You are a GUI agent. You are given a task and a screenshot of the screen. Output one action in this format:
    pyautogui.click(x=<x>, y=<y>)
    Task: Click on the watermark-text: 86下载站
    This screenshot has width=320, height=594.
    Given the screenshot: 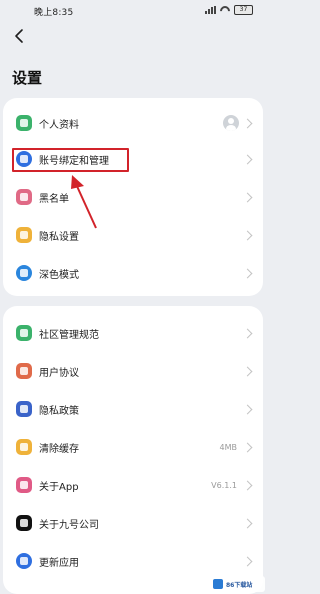 What is the action you would take?
    pyautogui.click(x=239, y=585)
    